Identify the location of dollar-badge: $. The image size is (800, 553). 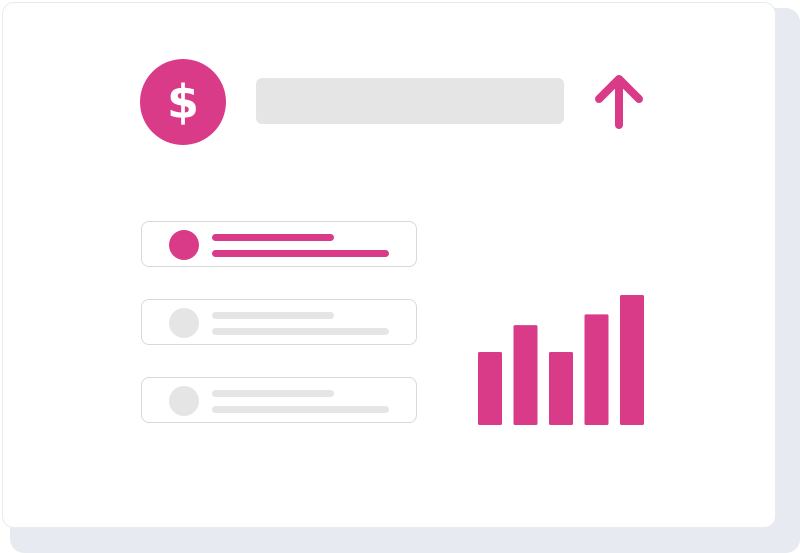
(183, 102).